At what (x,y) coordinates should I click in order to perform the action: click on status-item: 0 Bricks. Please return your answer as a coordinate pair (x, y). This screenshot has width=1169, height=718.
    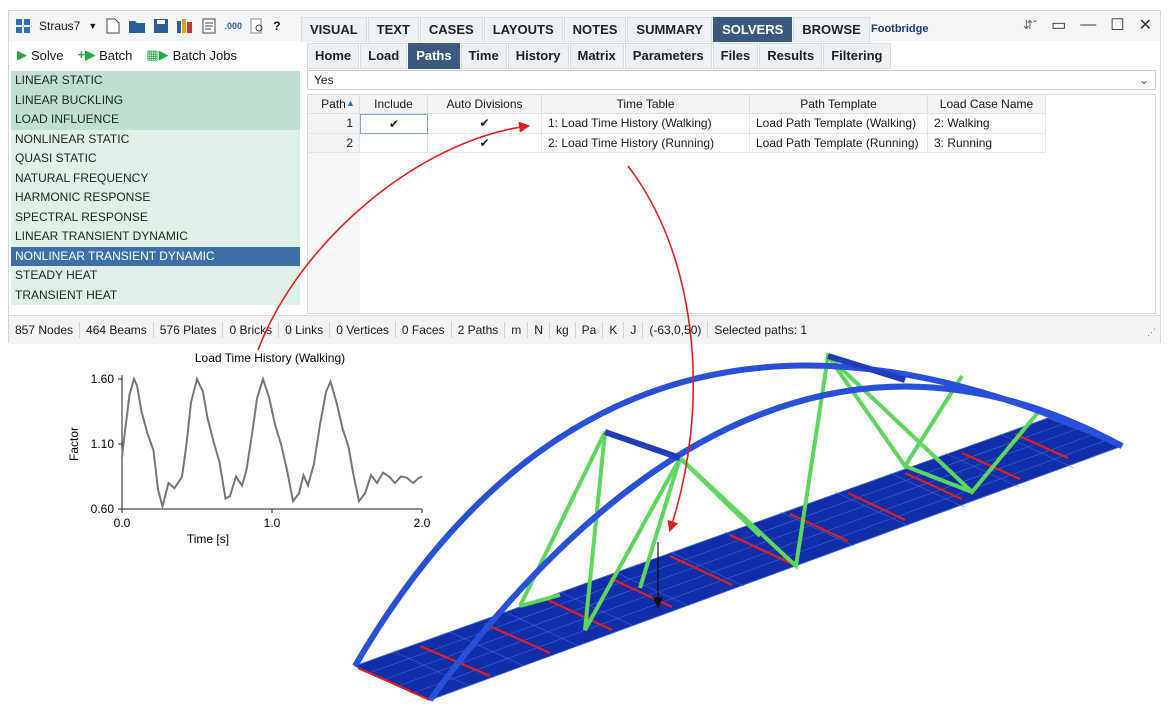
    Looking at the image, I should click on (251, 330).